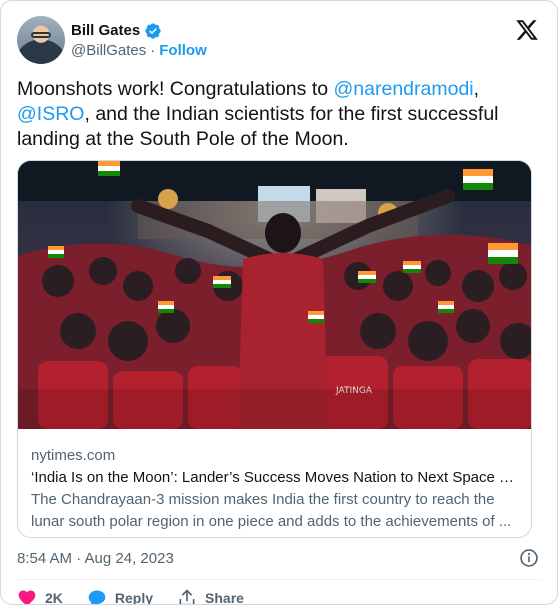  Describe the element at coordinates (105, 30) in the screenshot. I see `author-display-name: Bill Gates` at that location.